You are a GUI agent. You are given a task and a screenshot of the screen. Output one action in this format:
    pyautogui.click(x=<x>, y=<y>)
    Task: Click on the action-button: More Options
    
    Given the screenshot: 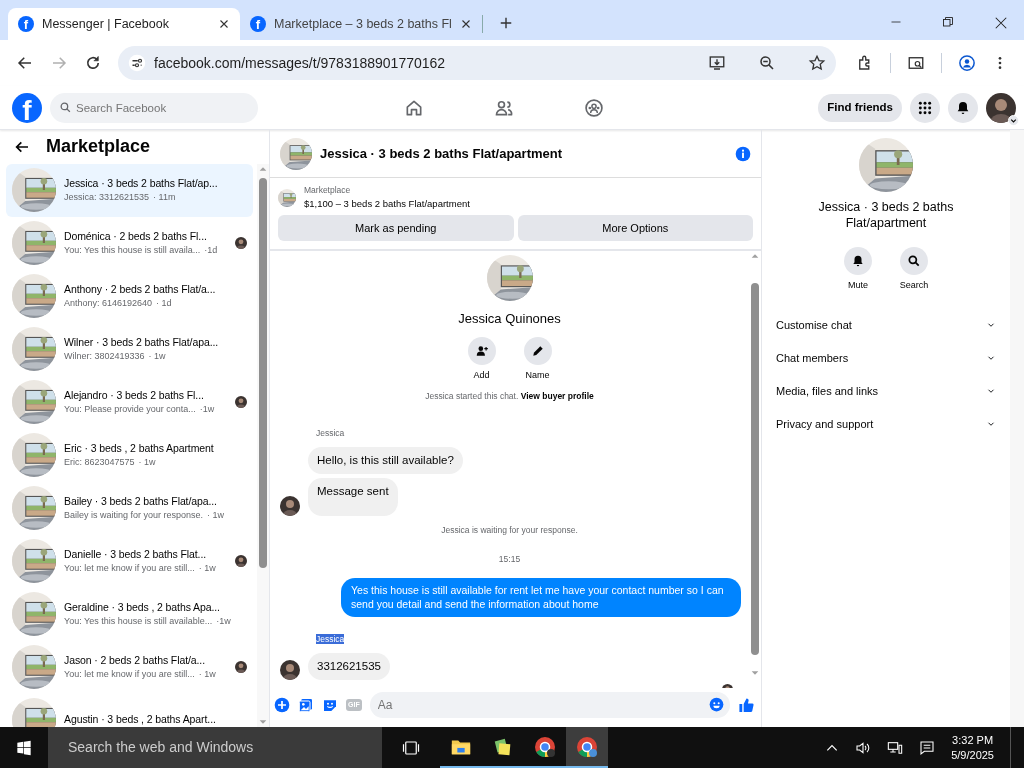 What is the action you would take?
    pyautogui.click(x=635, y=228)
    